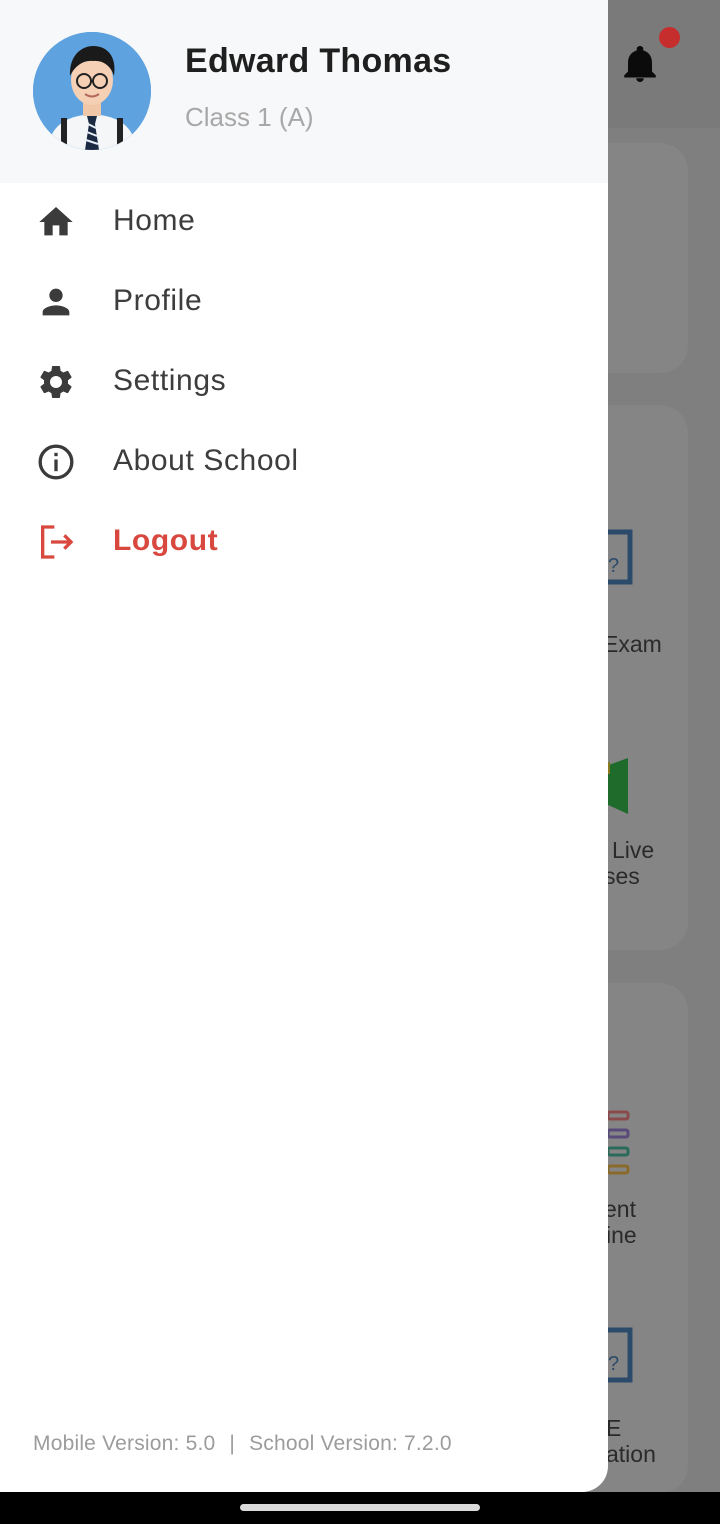 The image size is (720, 1524). What do you see at coordinates (318, 61) in the screenshot?
I see `user-name: Edward Thomas` at bounding box center [318, 61].